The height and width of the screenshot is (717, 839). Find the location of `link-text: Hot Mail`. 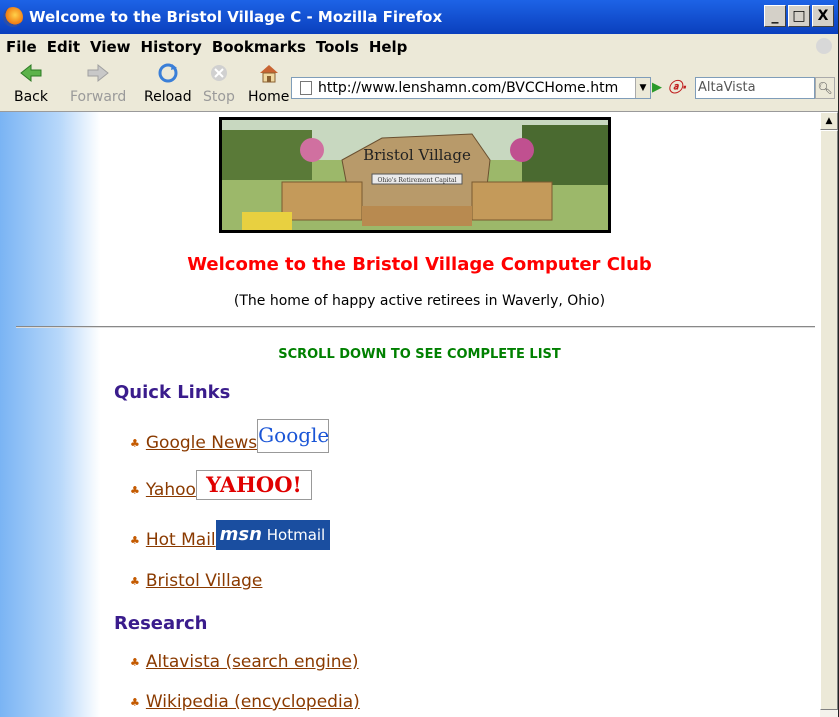

link-text: Hot Mail is located at coordinates (181, 540).